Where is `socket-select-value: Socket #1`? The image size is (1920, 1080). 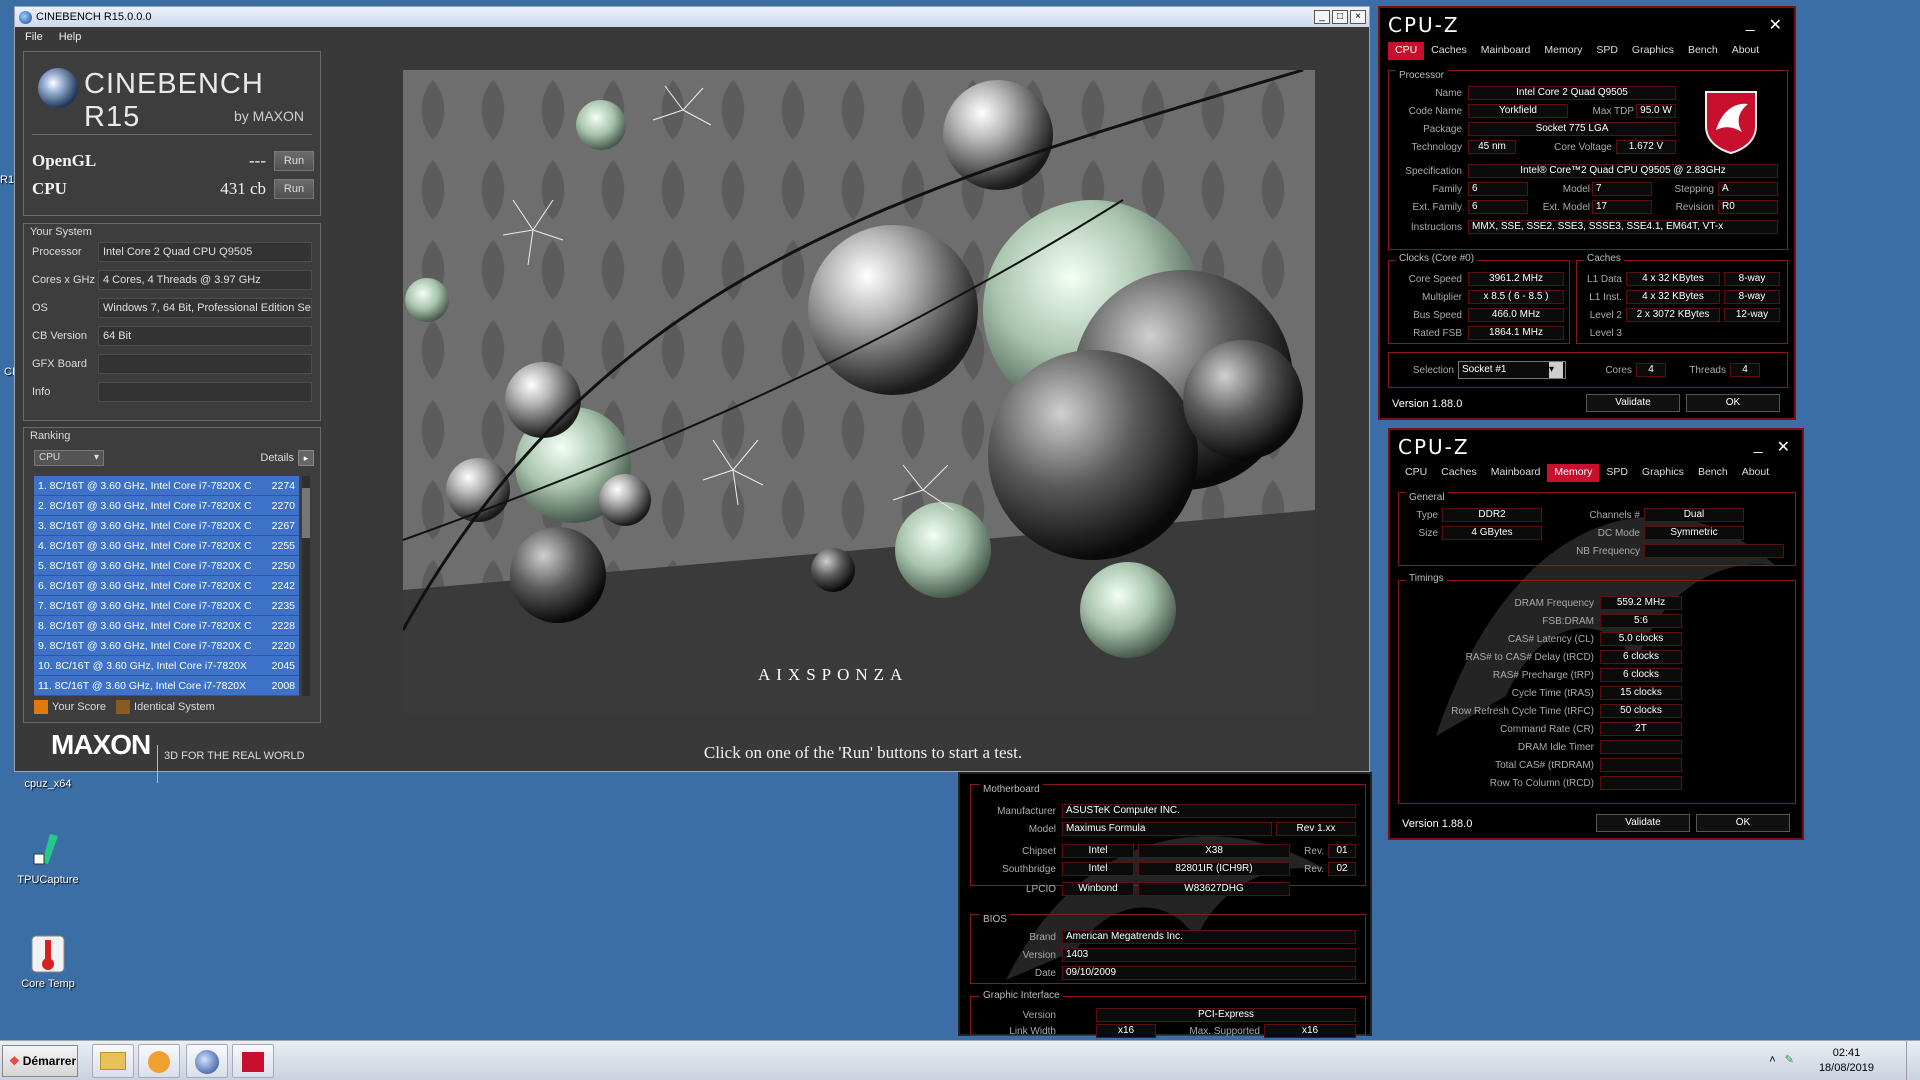 socket-select-value: Socket #1 is located at coordinates (1484, 369).